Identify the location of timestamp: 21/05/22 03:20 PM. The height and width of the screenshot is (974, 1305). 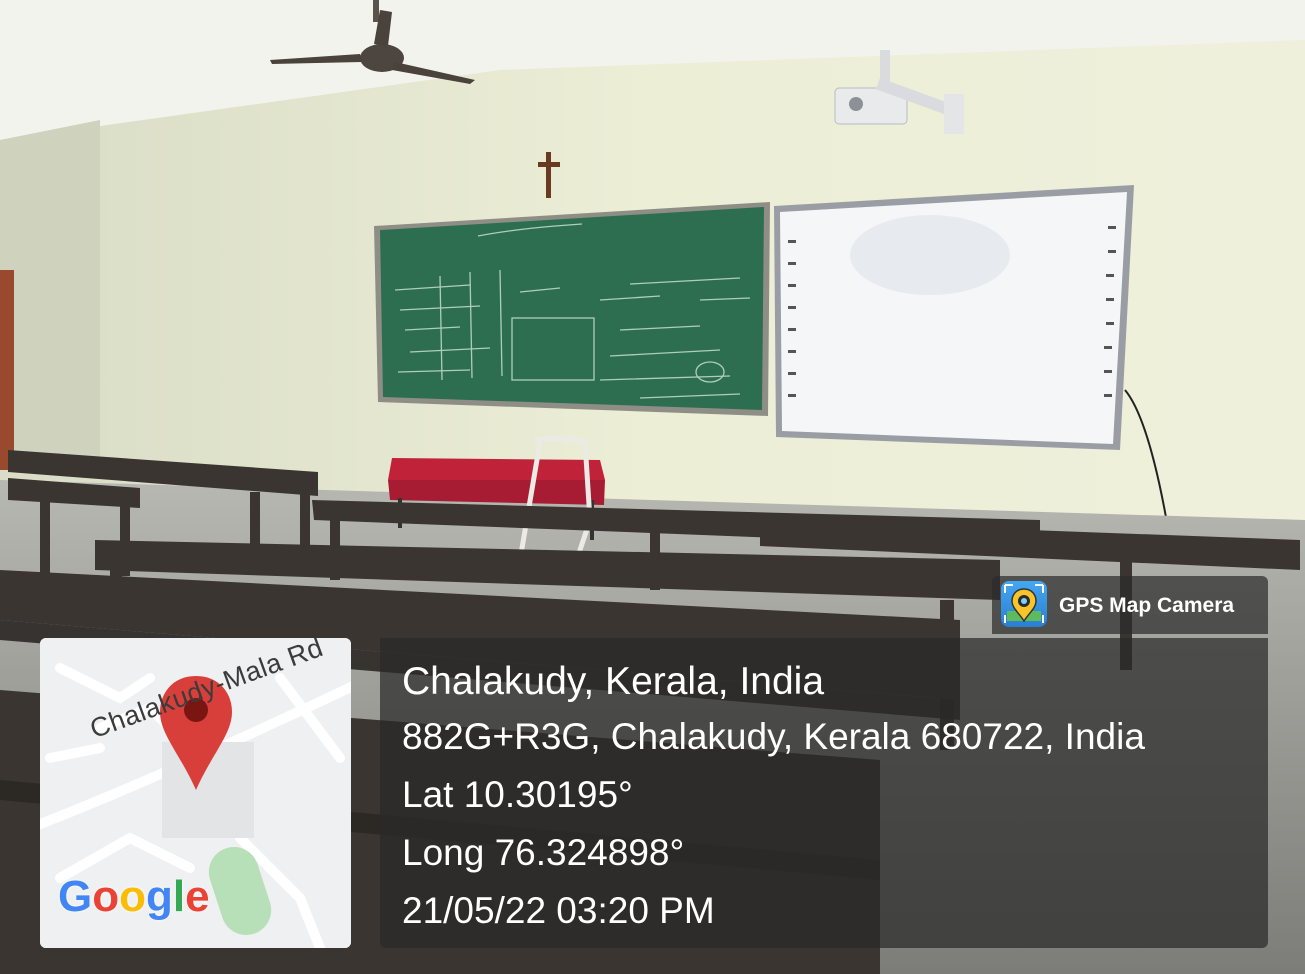
(558, 910).